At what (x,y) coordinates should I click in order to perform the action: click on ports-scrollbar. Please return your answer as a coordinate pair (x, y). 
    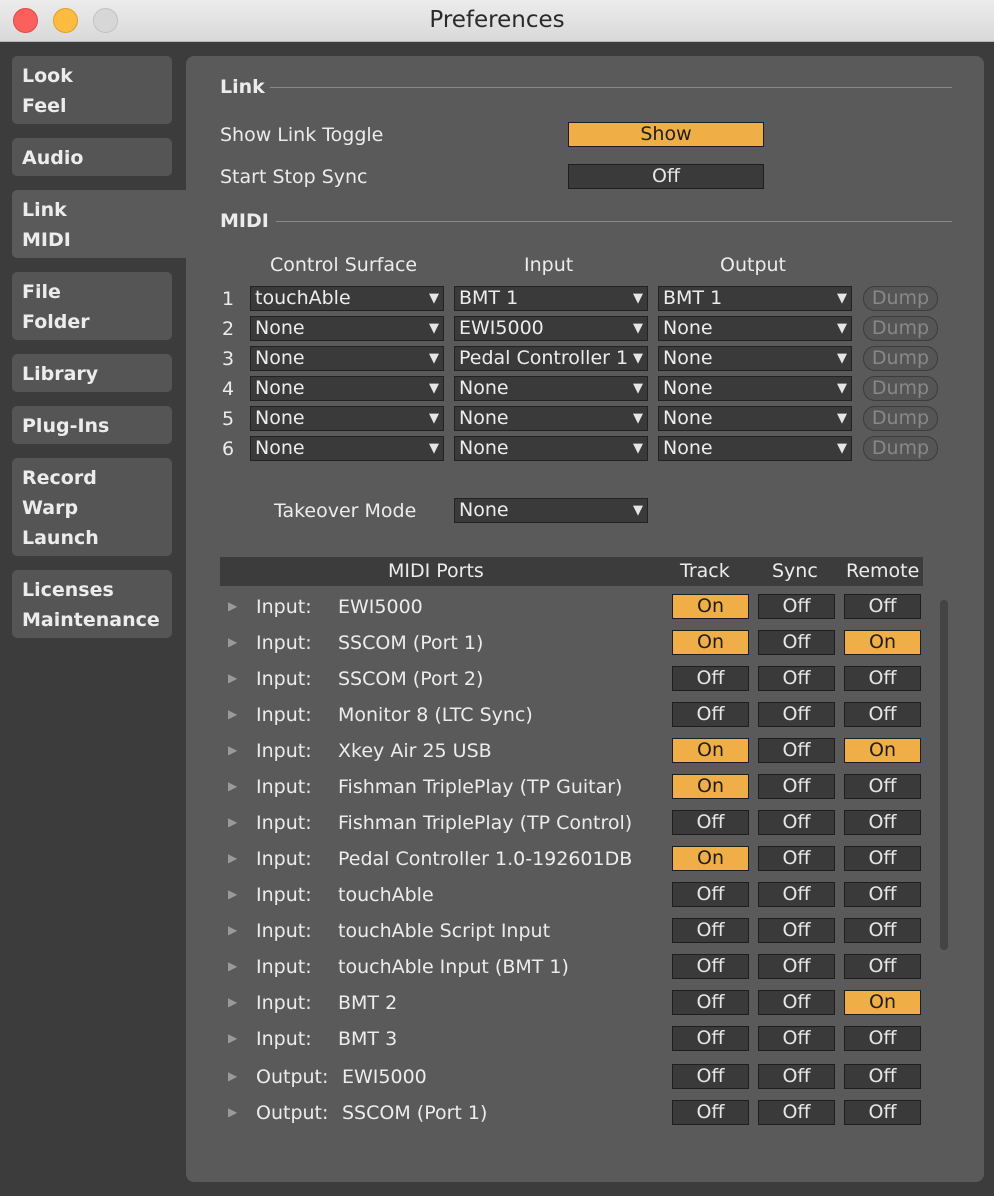
    Looking at the image, I should click on (944, 775).